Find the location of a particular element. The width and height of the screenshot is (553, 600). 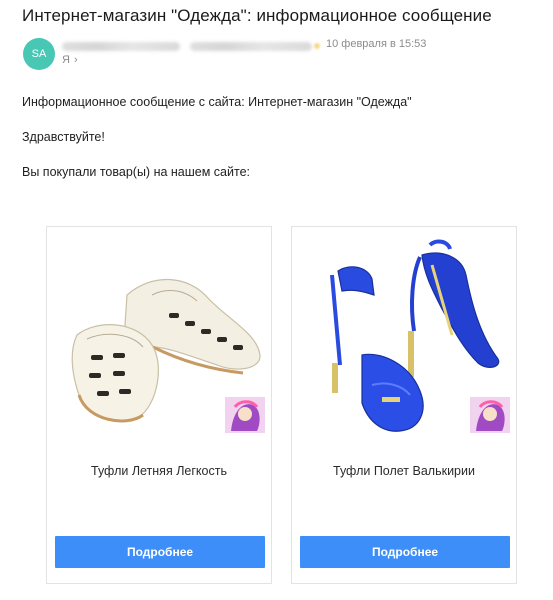

email-date: 10 февраля в 15:53 is located at coordinates (376, 44).